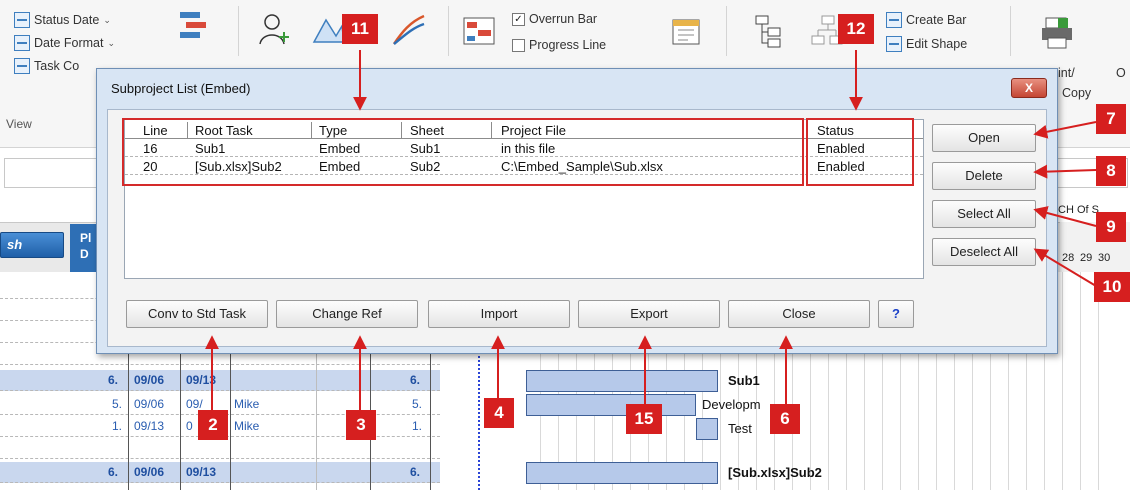  Describe the element at coordinates (333, 130) in the screenshot. I see `col-header-type: Type` at that location.